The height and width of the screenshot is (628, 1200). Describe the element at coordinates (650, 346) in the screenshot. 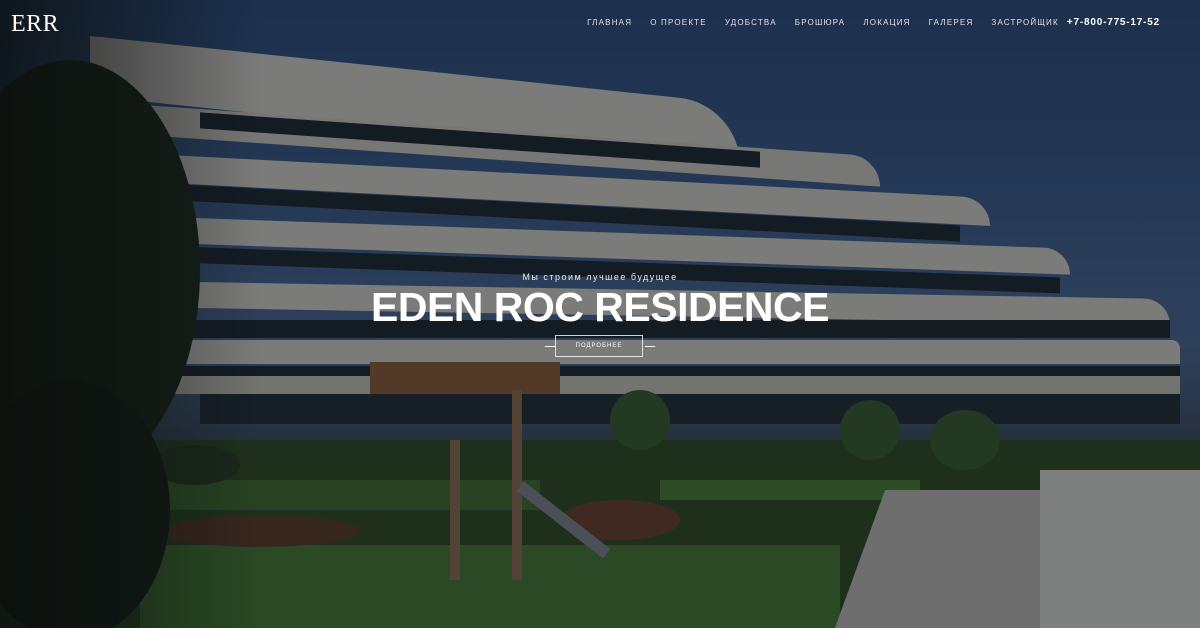

I see `button-right-line` at that location.